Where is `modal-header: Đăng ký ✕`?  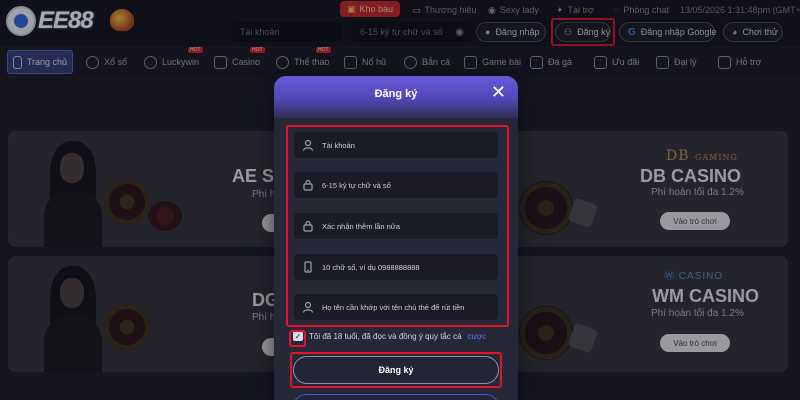
modal-header: Đăng ký ✕ is located at coordinates (396, 97).